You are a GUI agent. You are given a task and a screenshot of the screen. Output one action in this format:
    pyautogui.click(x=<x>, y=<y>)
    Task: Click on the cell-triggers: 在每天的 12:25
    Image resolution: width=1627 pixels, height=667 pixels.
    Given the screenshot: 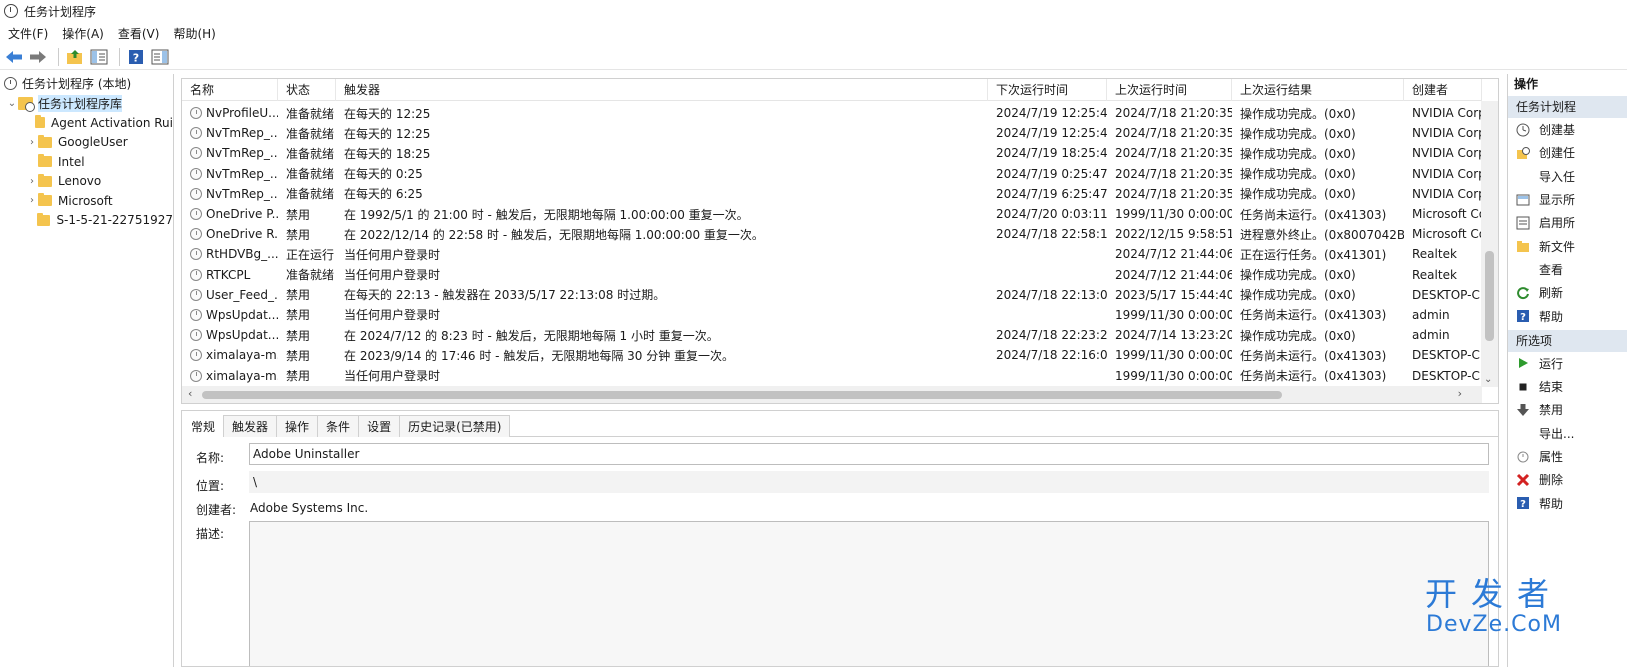 What is the action you would take?
    pyautogui.click(x=387, y=113)
    